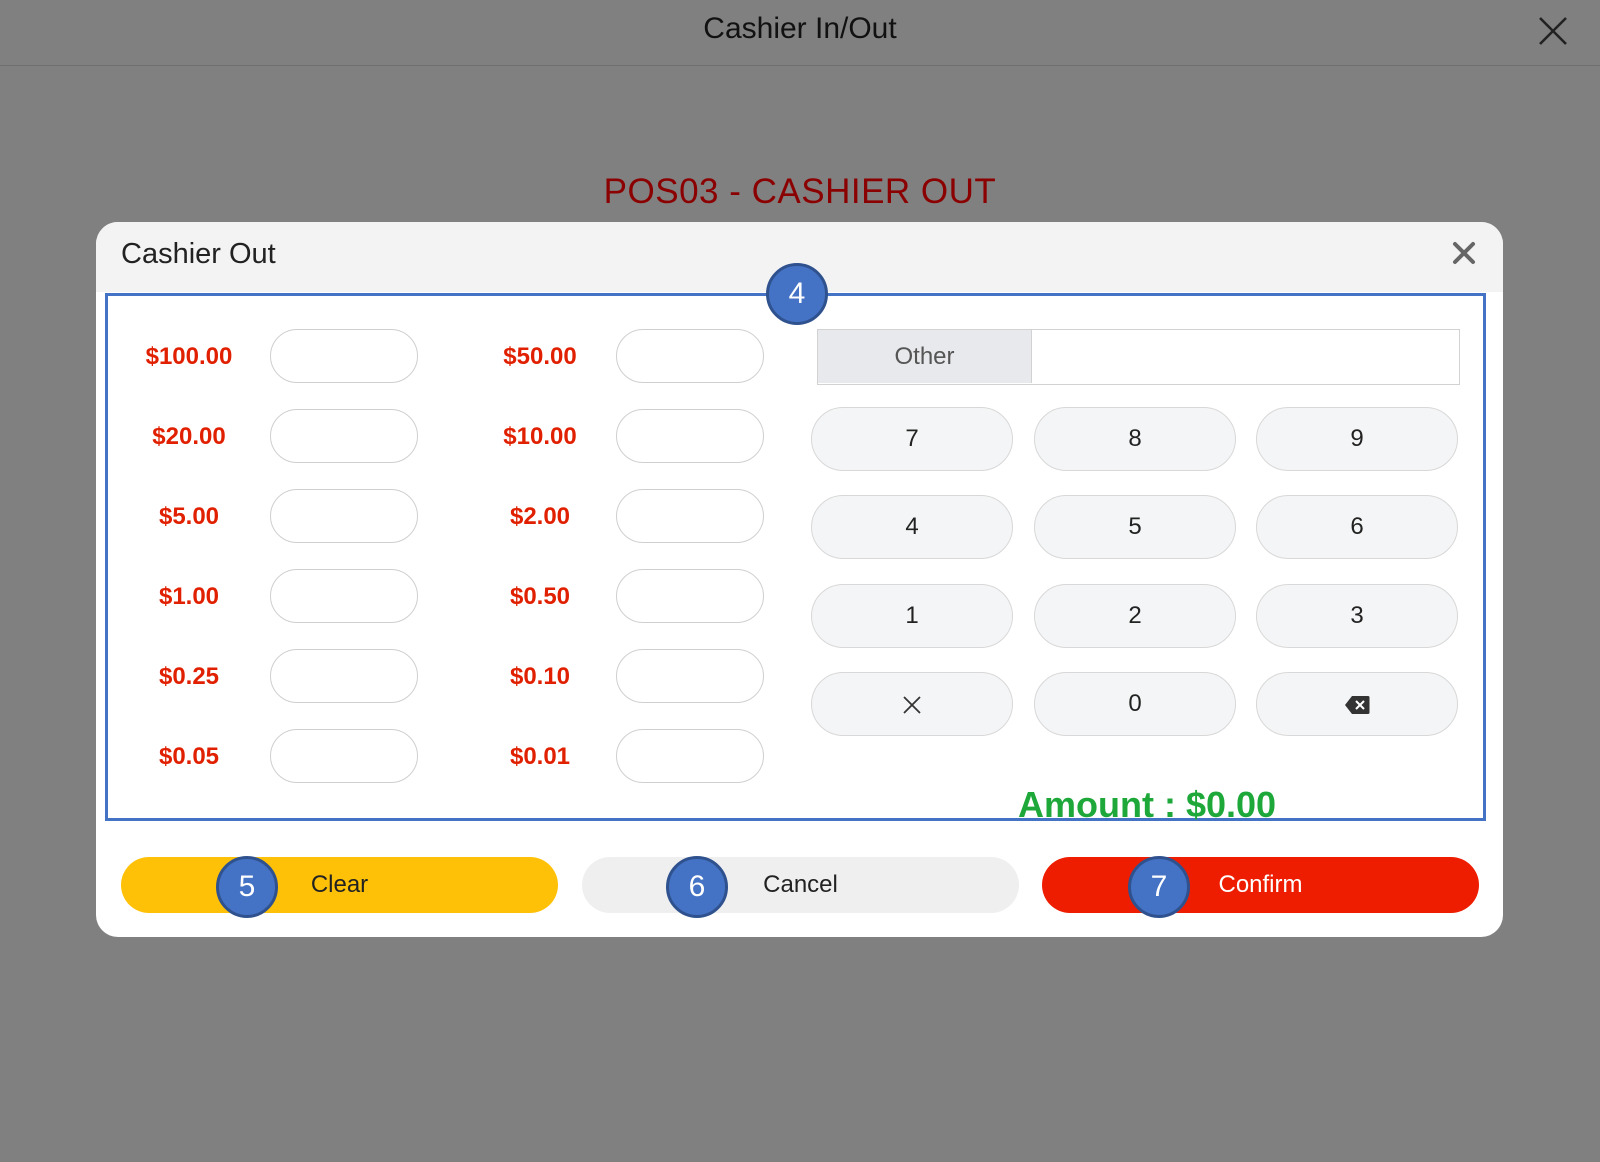 This screenshot has width=1600, height=1162. I want to click on keypad-key-7: 7, so click(912, 439).